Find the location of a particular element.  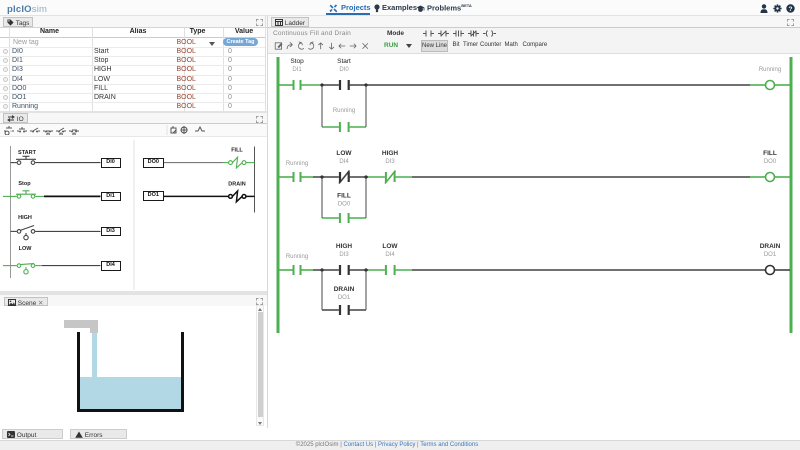

svg-text: Start is located at coordinates (344, 61).